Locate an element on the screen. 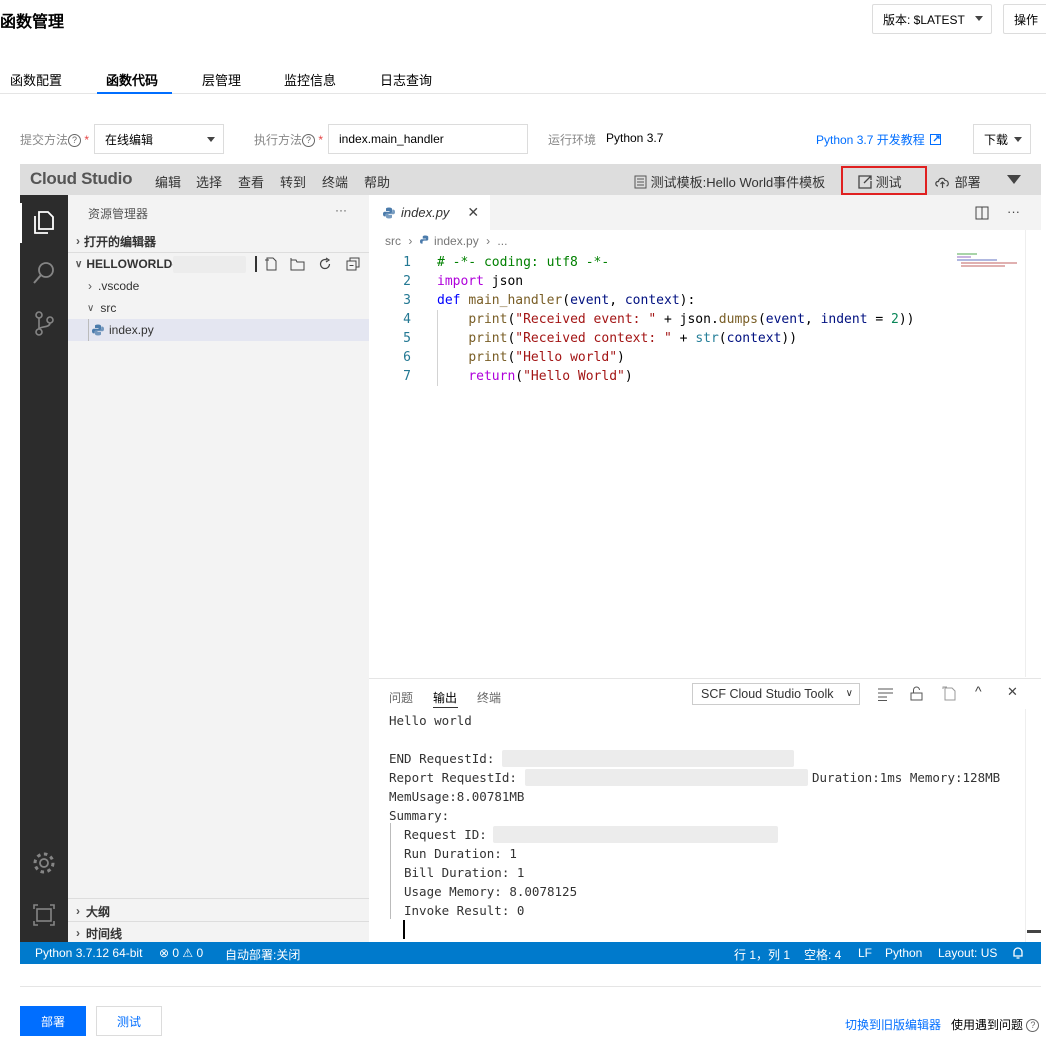  keyboard-layout: Layout: US is located at coordinates (967, 953).